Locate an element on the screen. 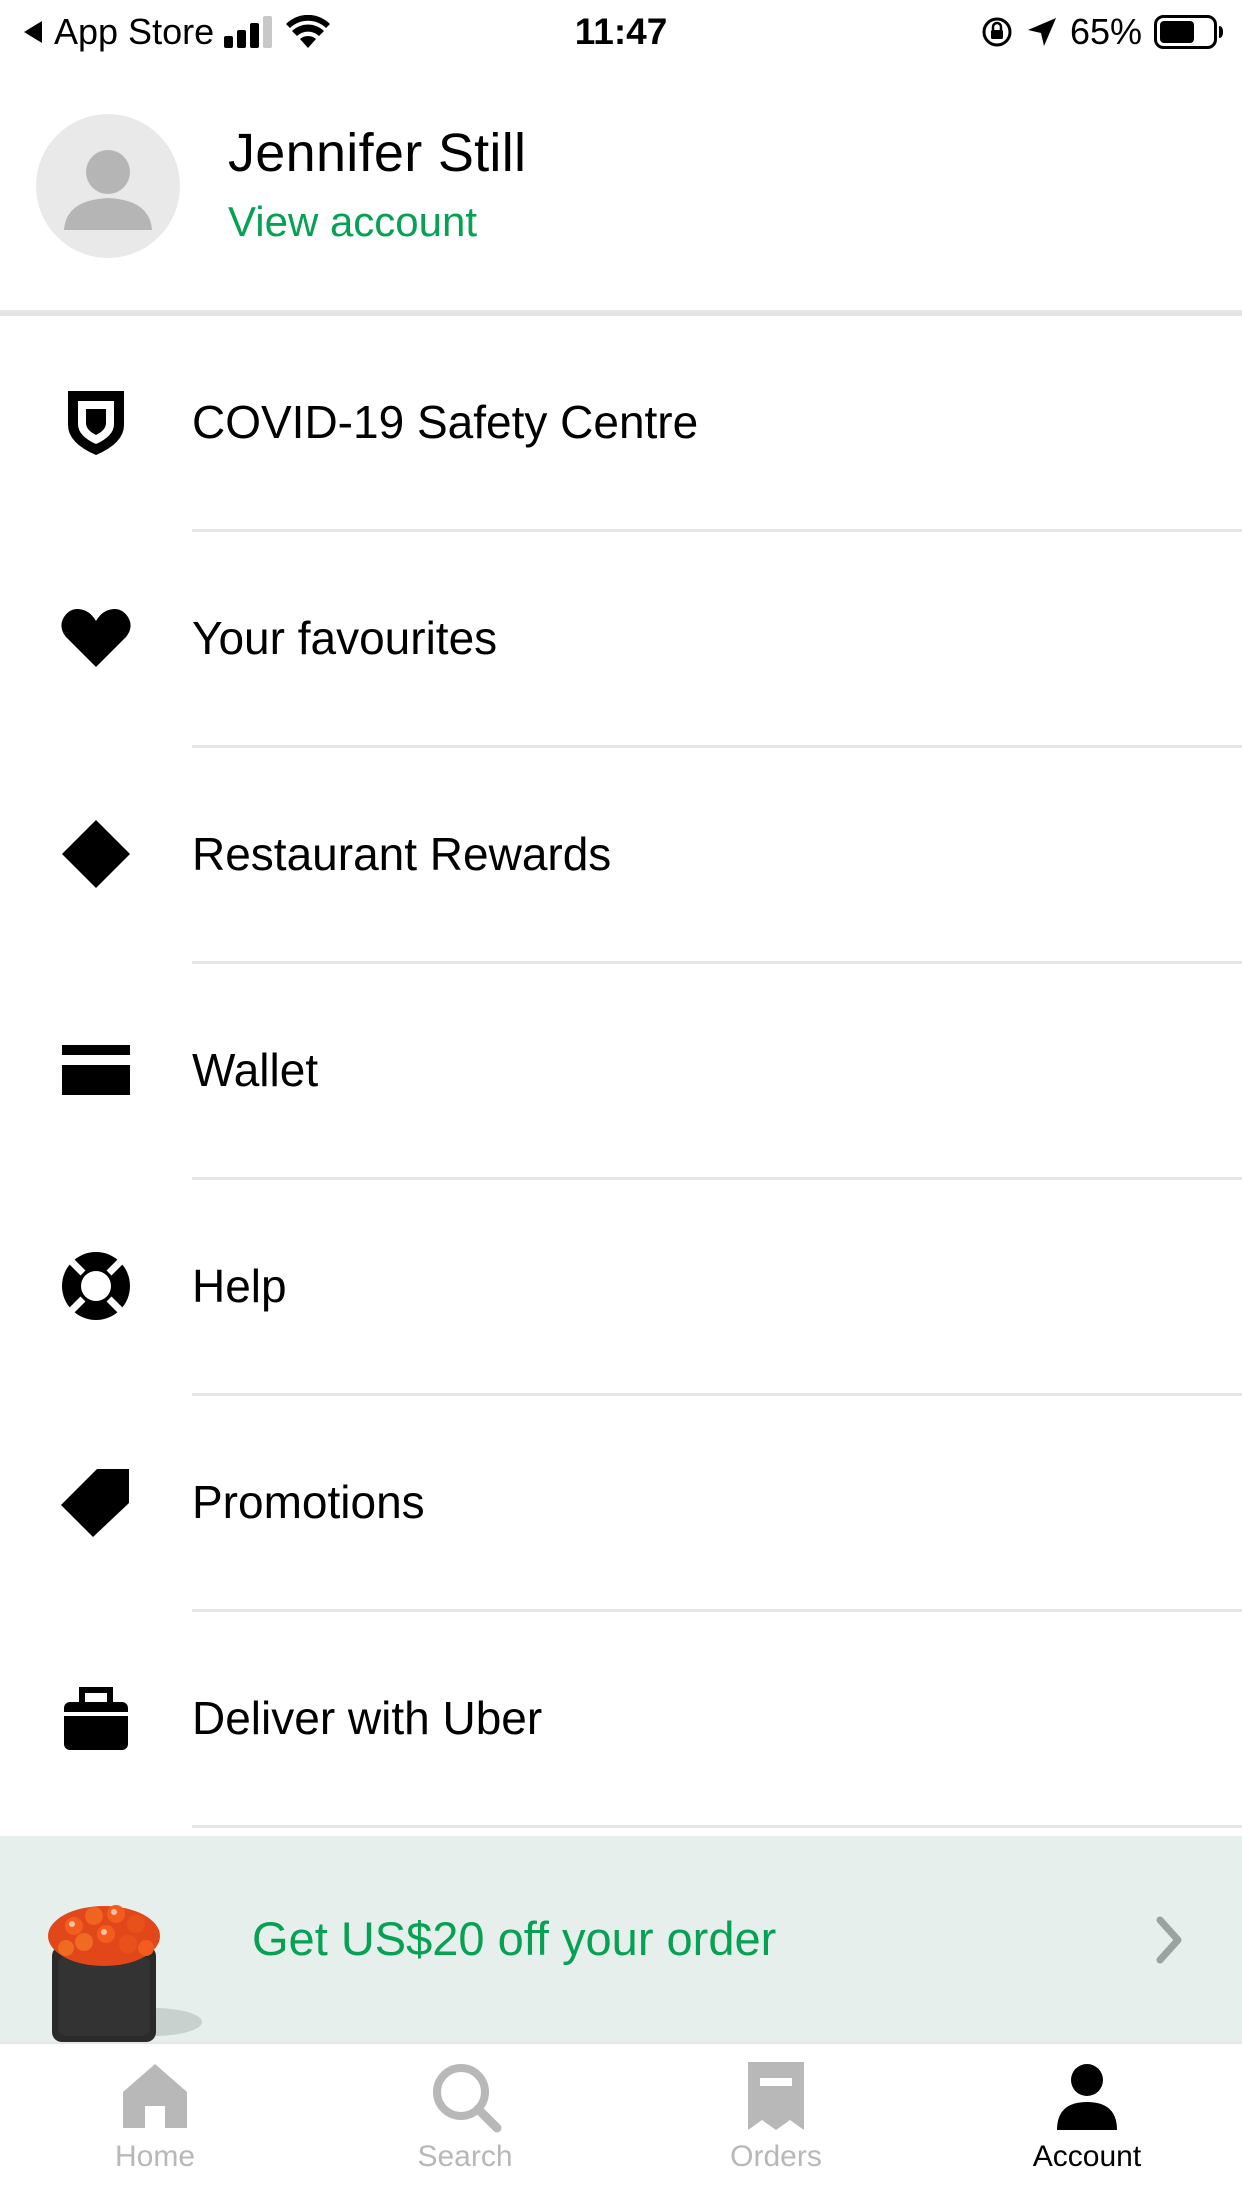 The width and height of the screenshot is (1242, 2208). heart-icon is located at coordinates (96, 638).